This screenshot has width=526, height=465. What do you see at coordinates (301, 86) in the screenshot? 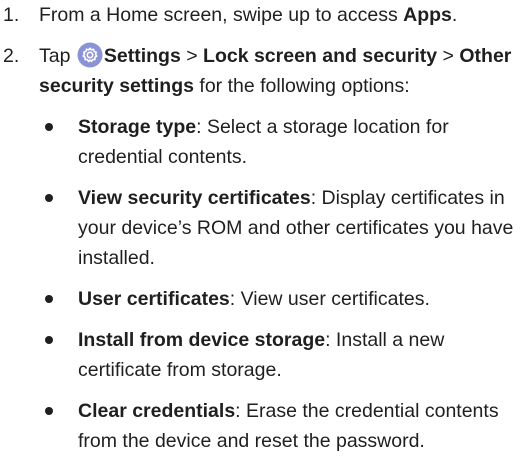
I see `step-suffix: for the following options:` at bounding box center [301, 86].